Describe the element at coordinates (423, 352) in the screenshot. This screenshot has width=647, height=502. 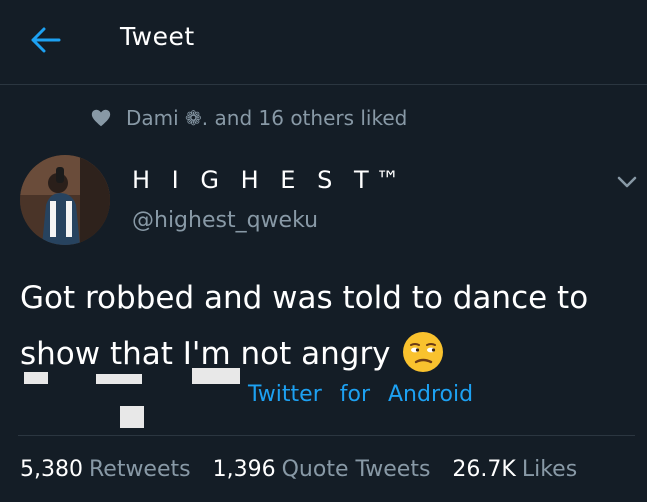
I see `unamused-face-icon` at that location.